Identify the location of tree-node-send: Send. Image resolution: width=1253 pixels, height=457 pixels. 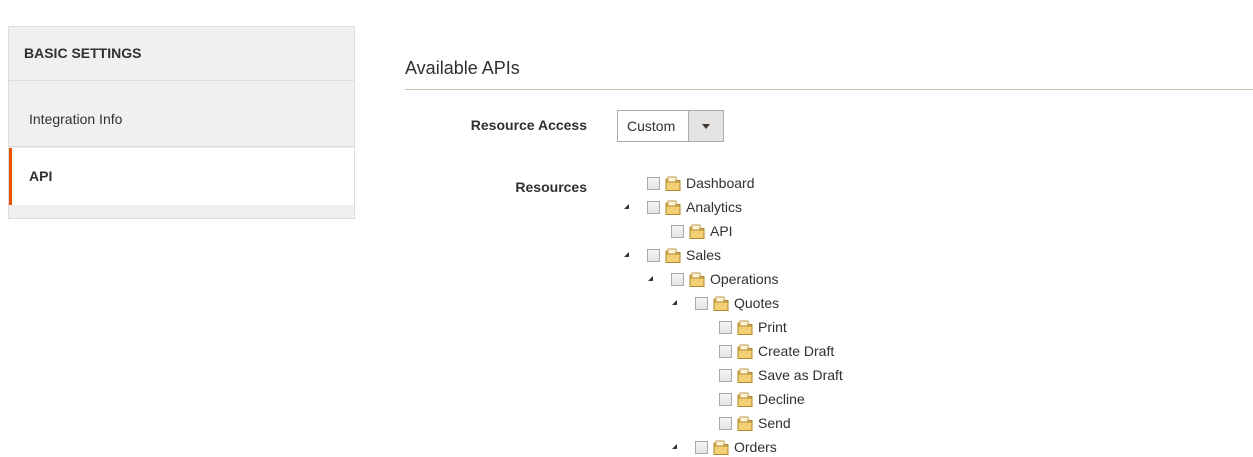
(755, 423).